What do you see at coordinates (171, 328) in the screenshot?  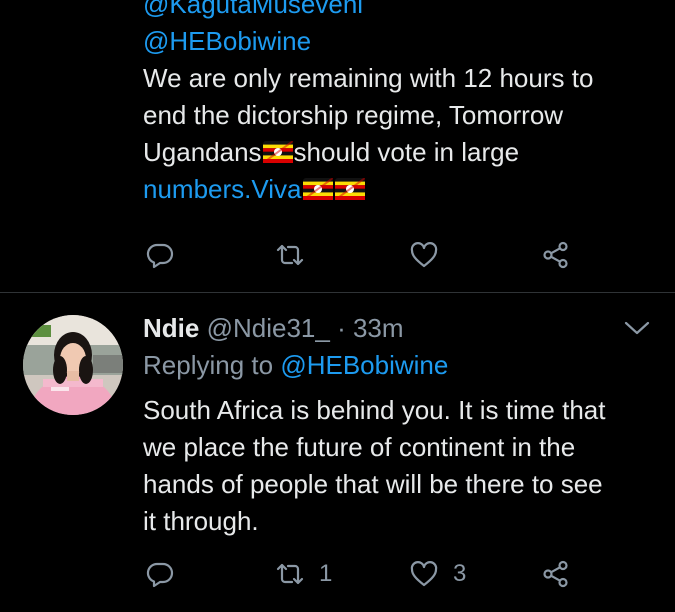 I see `author-name: Ndie` at bounding box center [171, 328].